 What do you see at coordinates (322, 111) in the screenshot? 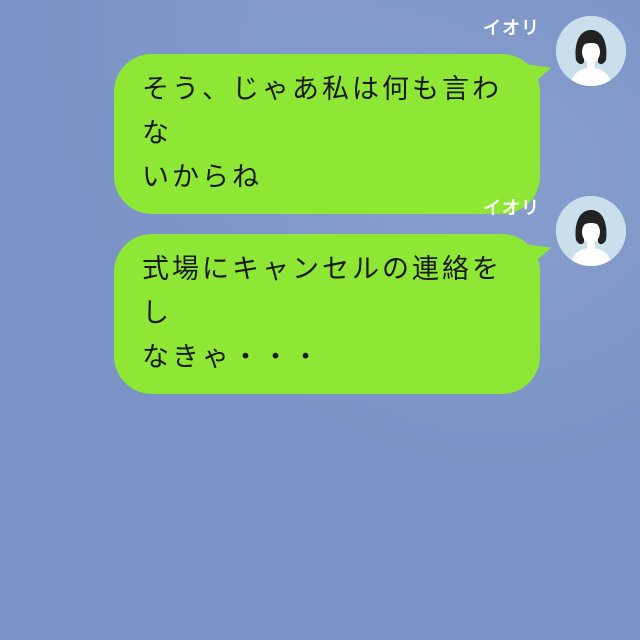
I see `message-text-line: そう、じゃあ私は何も言わな` at bounding box center [322, 111].